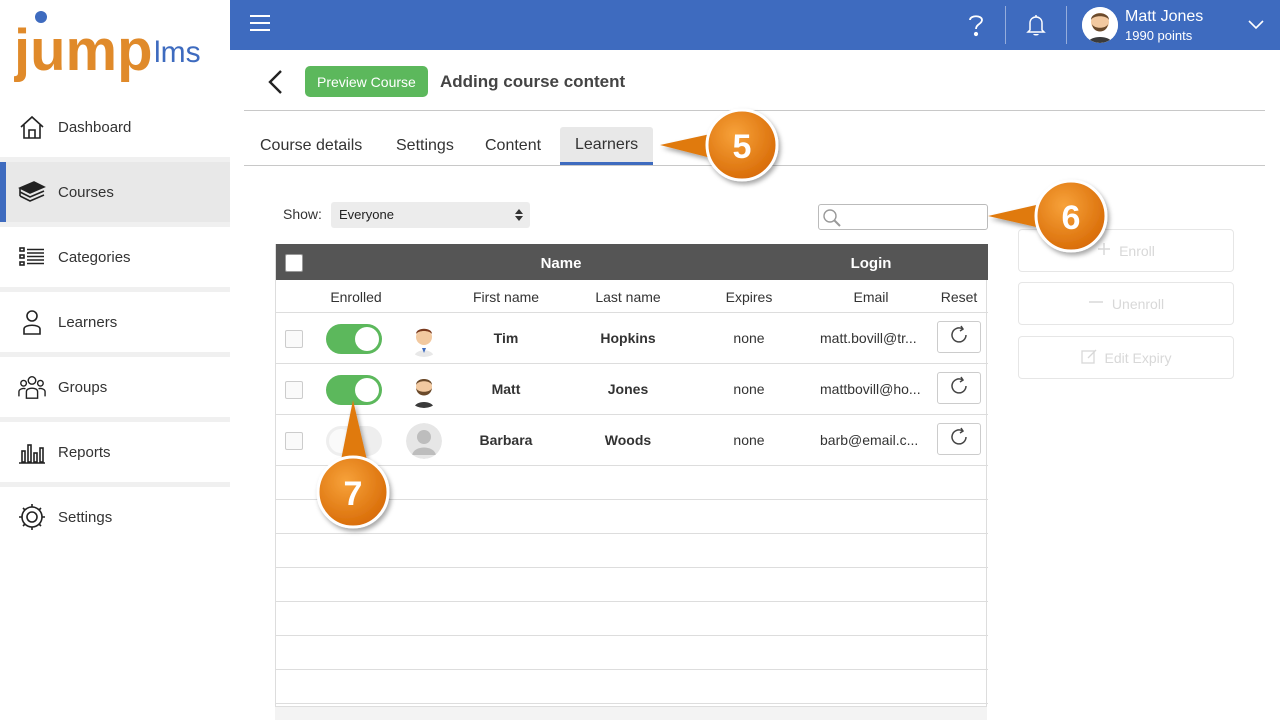 This screenshot has height=720, width=1280. What do you see at coordinates (628, 389) in the screenshot?
I see `last-name: Jones` at bounding box center [628, 389].